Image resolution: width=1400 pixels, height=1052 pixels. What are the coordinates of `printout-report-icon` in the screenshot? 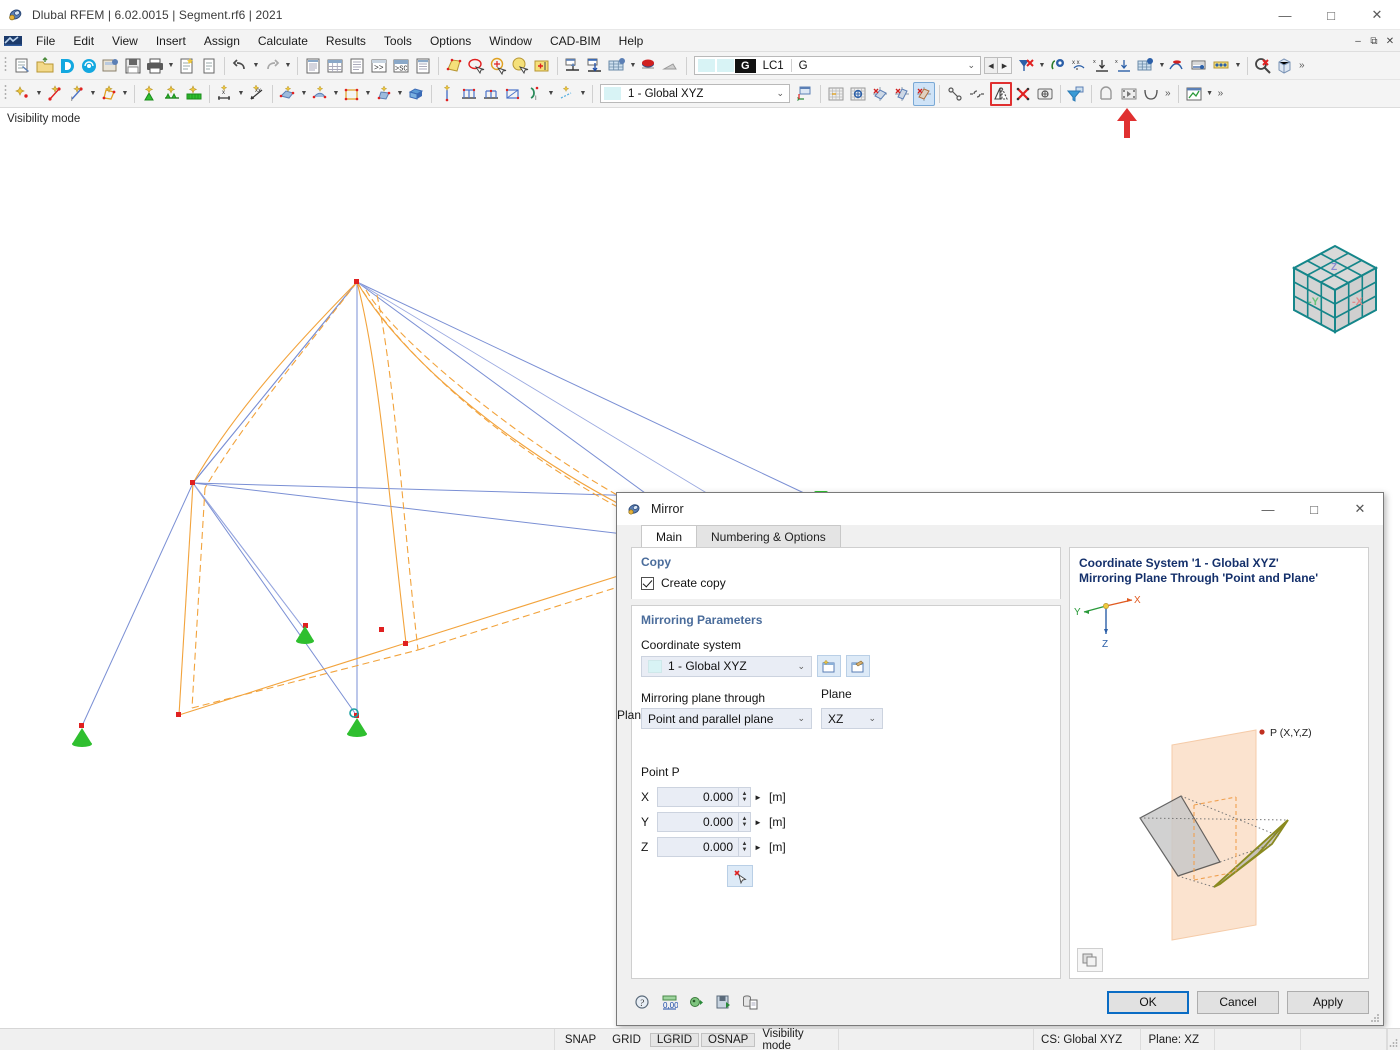 It's located at (187, 66).